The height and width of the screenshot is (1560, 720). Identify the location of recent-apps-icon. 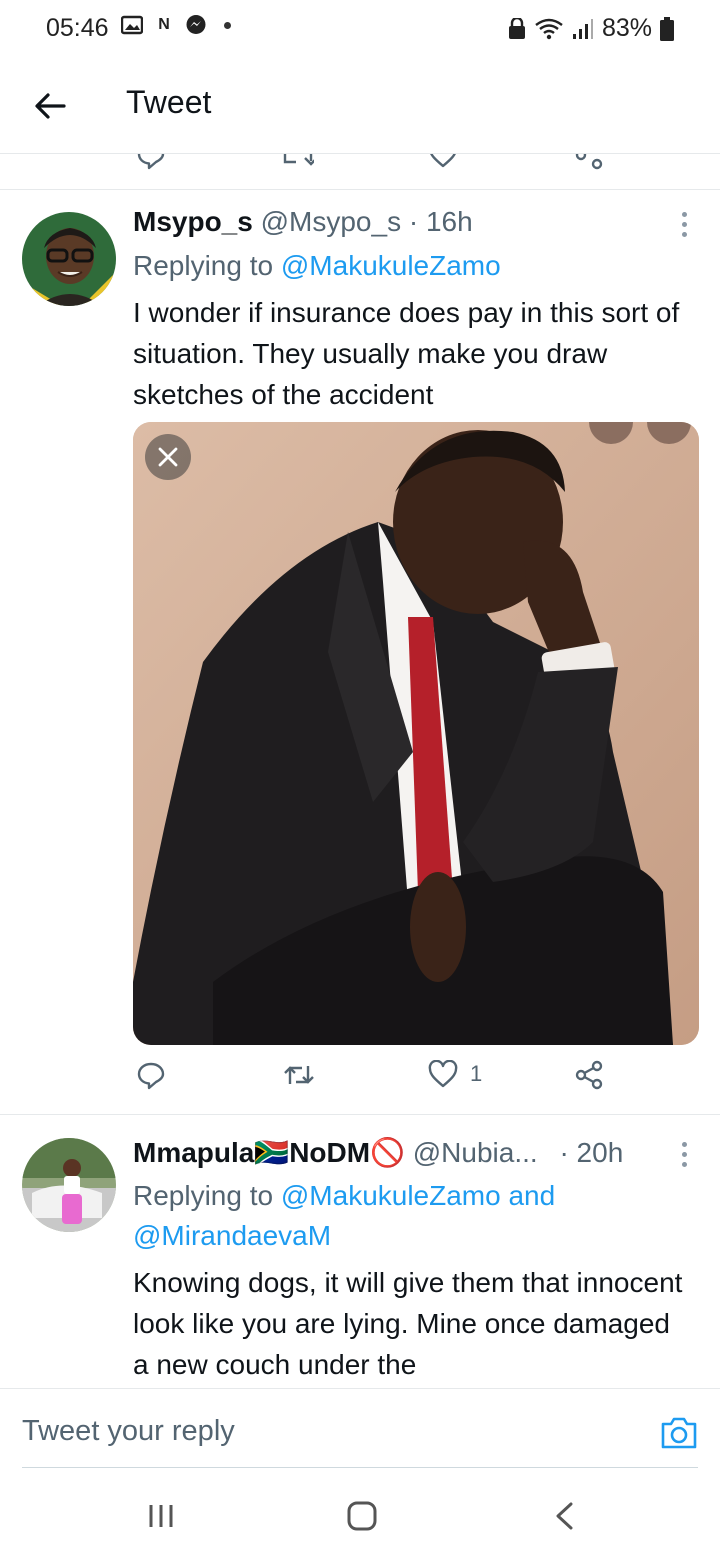
(161, 1516).